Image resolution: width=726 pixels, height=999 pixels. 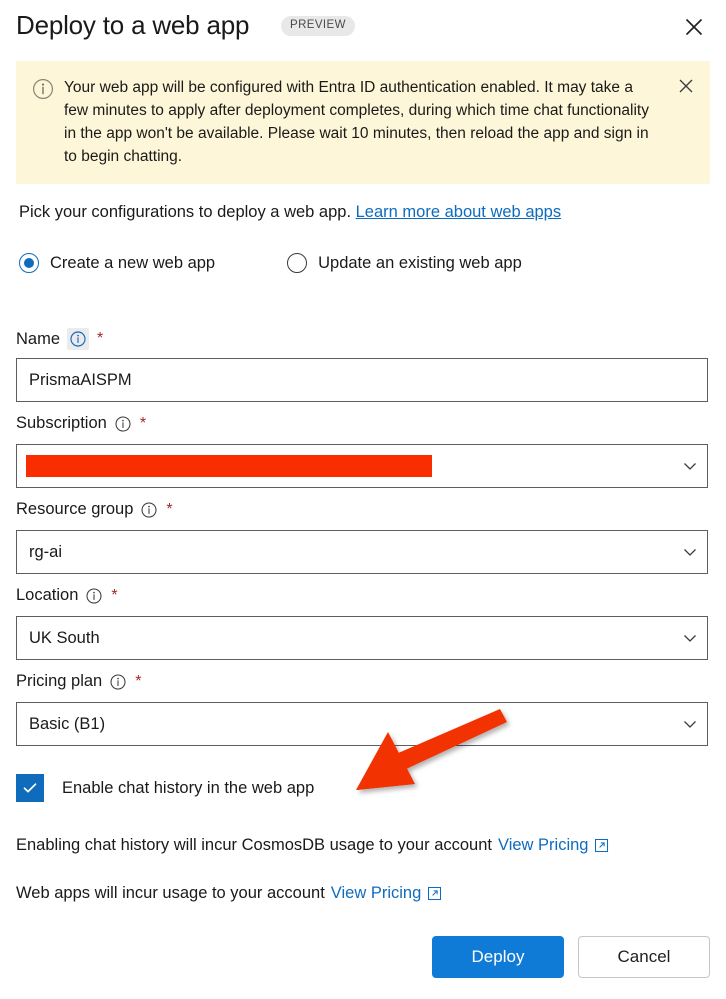 I want to click on resource-group-select: rg-ai, so click(x=362, y=552).